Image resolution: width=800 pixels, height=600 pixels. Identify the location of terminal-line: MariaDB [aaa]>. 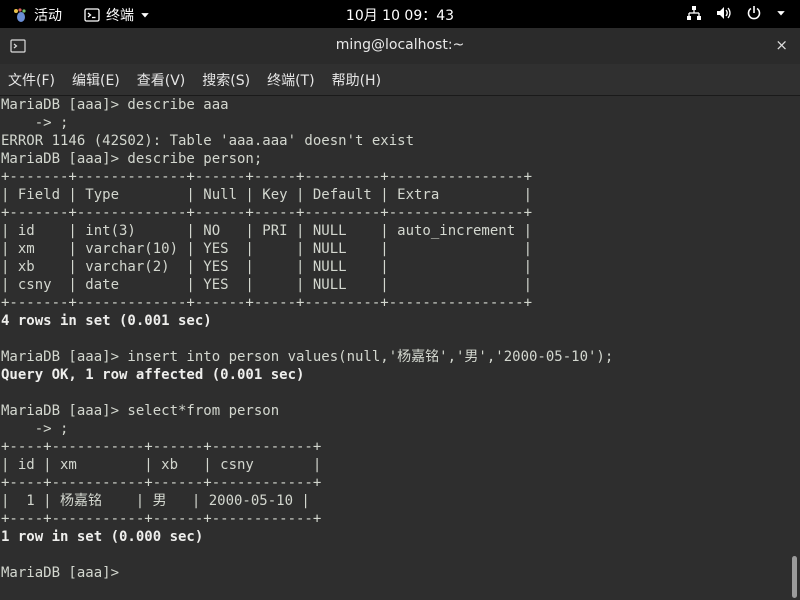
(64, 573).